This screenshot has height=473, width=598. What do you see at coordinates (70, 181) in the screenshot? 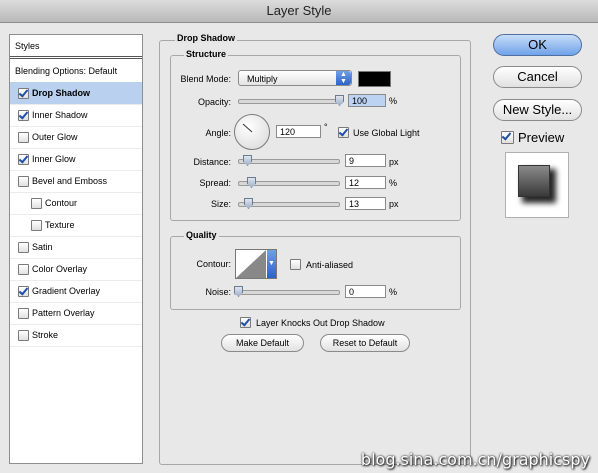
I see `style-item-label: Bevel and Emboss` at bounding box center [70, 181].